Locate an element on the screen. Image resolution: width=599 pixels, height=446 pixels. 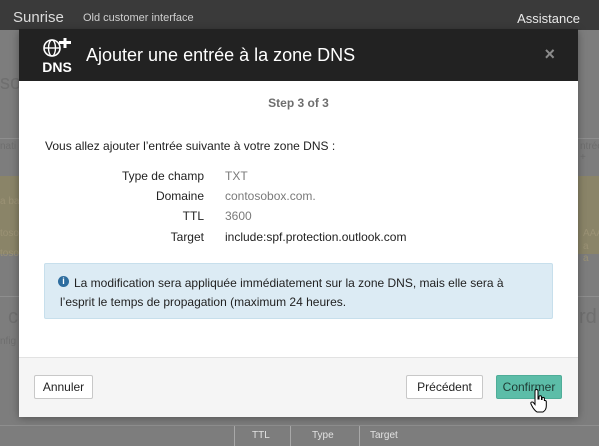
bg-heading-fragment: c is located at coordinates (13, 317).